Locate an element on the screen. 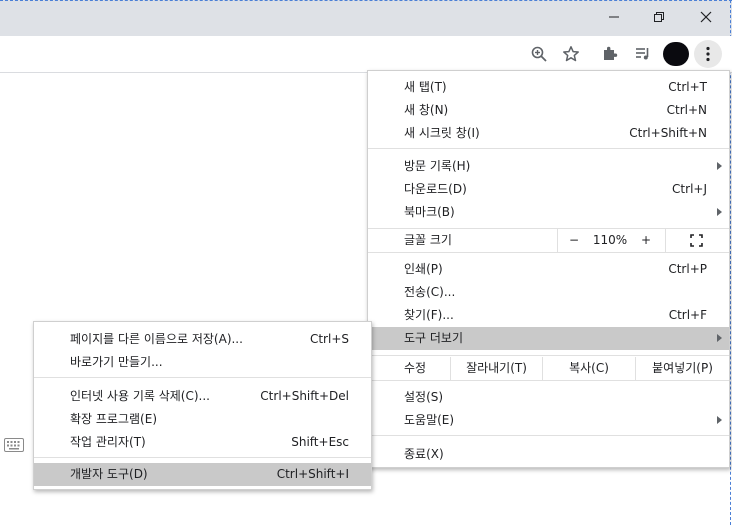 Image resolution: width=732 pixels, height=525 pixels. menu-item-new-incognito-window: 새 시크릿 창(I) Ctrl+Shift+N is located at coordinates (555, 133).